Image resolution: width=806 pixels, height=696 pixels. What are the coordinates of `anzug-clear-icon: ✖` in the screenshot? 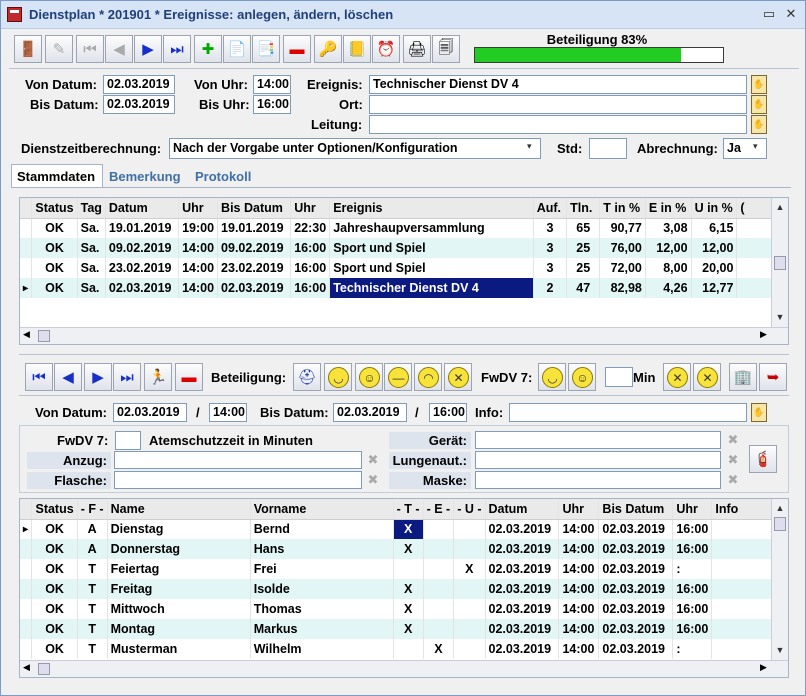 It's located at (373, 460).